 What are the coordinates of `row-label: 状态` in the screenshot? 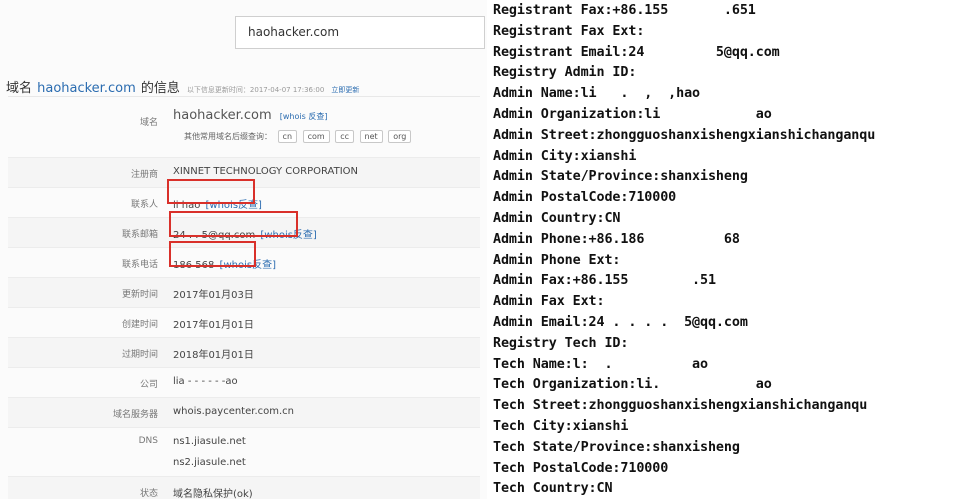 It's located at (148, 494).